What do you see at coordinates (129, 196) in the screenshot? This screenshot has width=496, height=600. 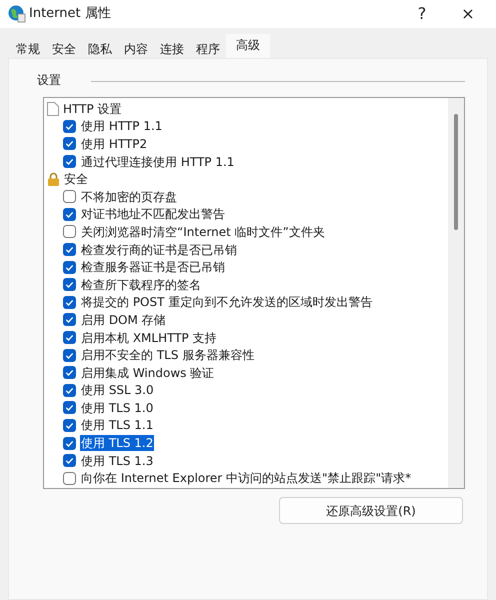 I see `setting-label: 不将加密的页存盘` at bounding box center [129, 196].